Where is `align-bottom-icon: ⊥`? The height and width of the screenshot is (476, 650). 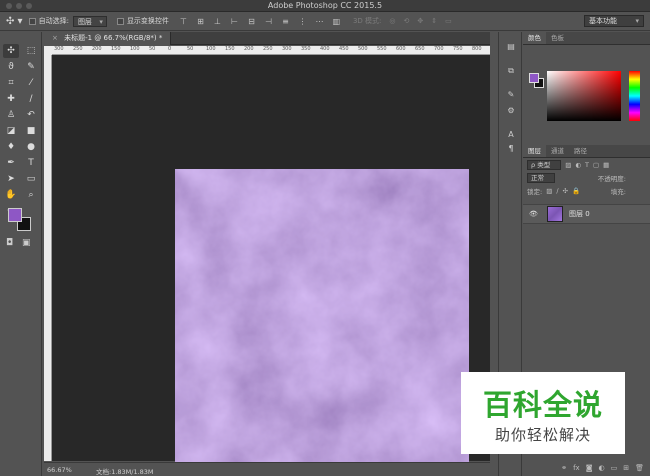
align-bottom-icon: ⊥ is located at coordinates (217, 21).